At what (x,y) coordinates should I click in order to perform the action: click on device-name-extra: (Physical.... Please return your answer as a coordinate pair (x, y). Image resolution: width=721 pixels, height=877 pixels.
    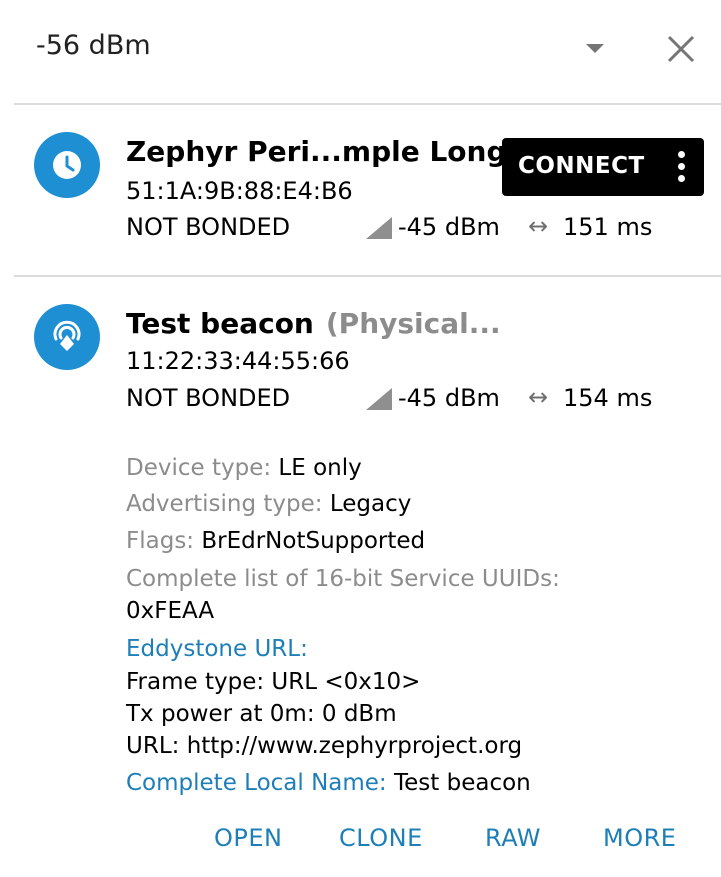
    Looking at the image, I should click on (413, 323).